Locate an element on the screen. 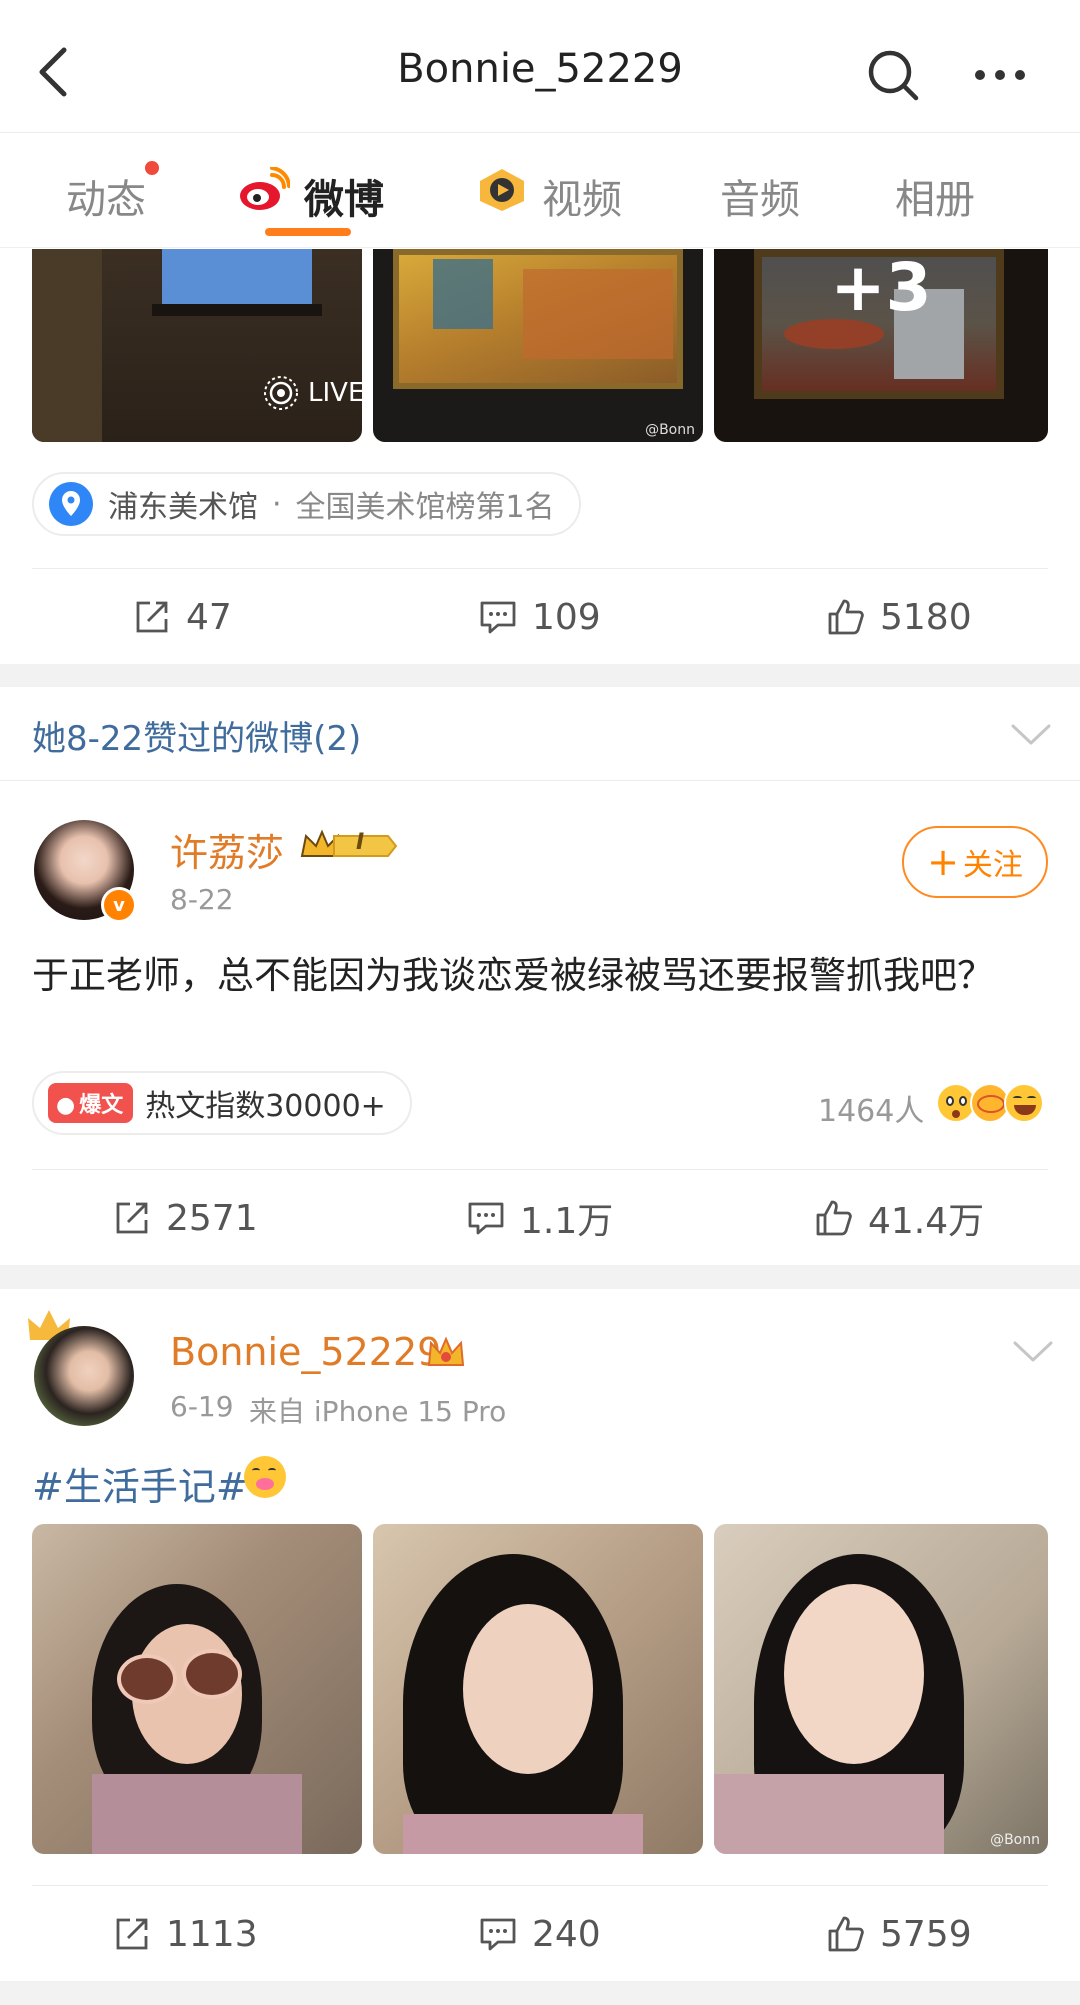 The image size is (1080, 2005). emoji-icon is located at coordinates (265, 1477).